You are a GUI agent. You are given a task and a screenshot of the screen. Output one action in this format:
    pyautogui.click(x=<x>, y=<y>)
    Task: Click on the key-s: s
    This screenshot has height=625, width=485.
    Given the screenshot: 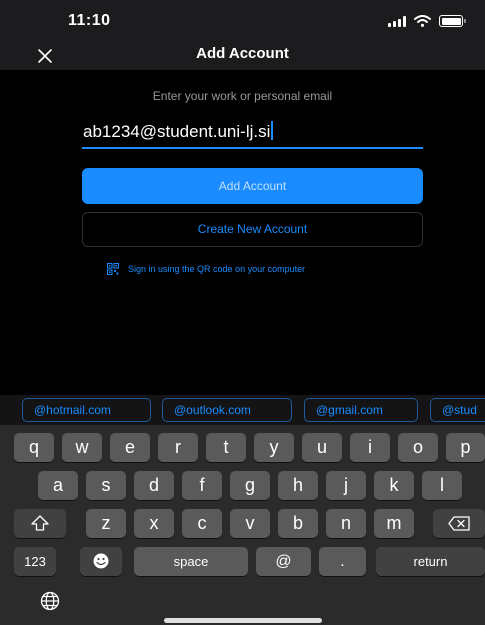 What is the action you would take?
    pyautogui.click(x=106, y=485)
    